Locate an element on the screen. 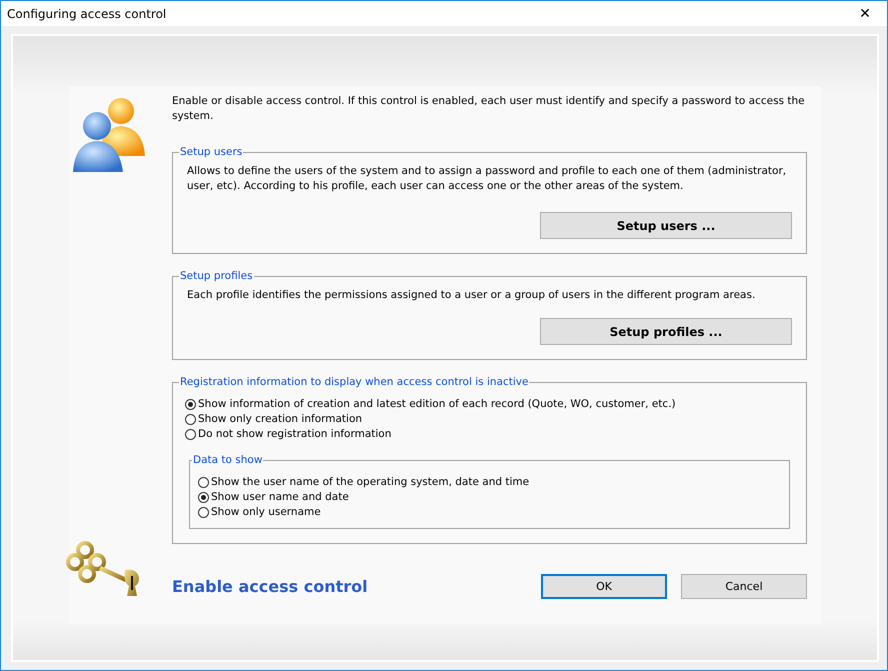  cancel-button: Cancel is located at coordinates (744, 586).